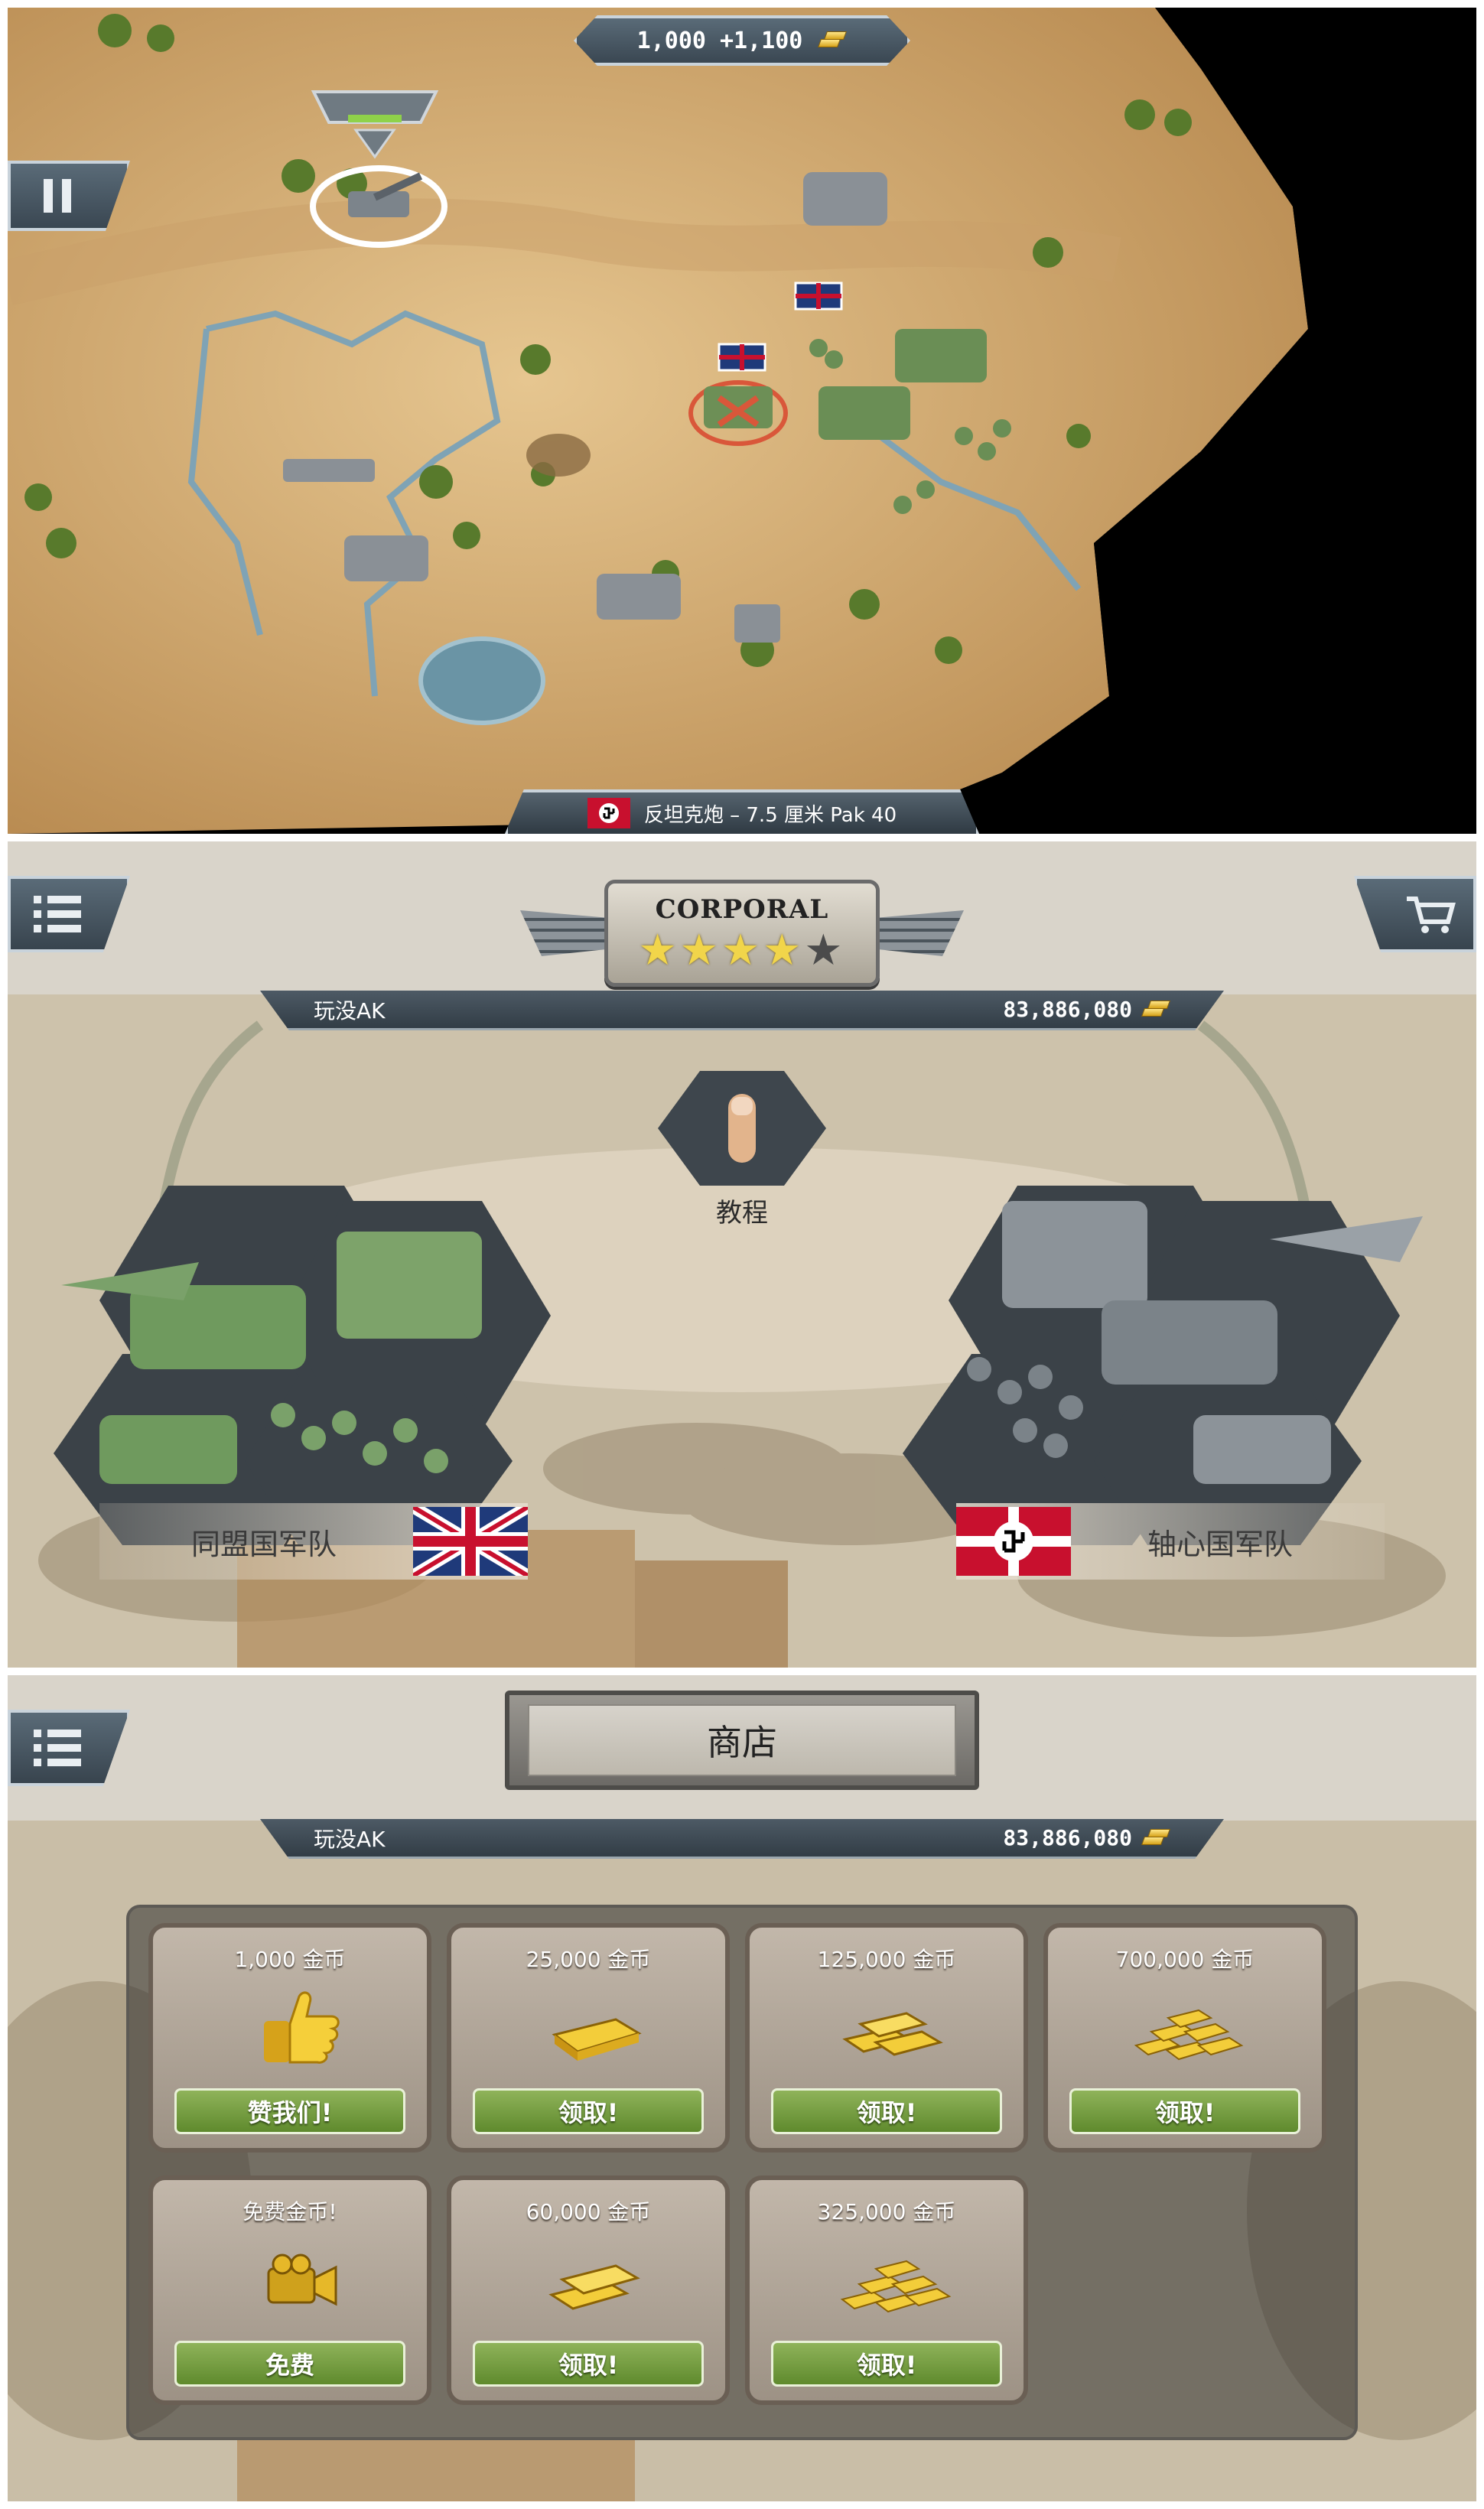 The image size is (1484, 2509). I want to click on shop-item-gold-60000: 60,000 金币 领取!, so click(588, 2290).